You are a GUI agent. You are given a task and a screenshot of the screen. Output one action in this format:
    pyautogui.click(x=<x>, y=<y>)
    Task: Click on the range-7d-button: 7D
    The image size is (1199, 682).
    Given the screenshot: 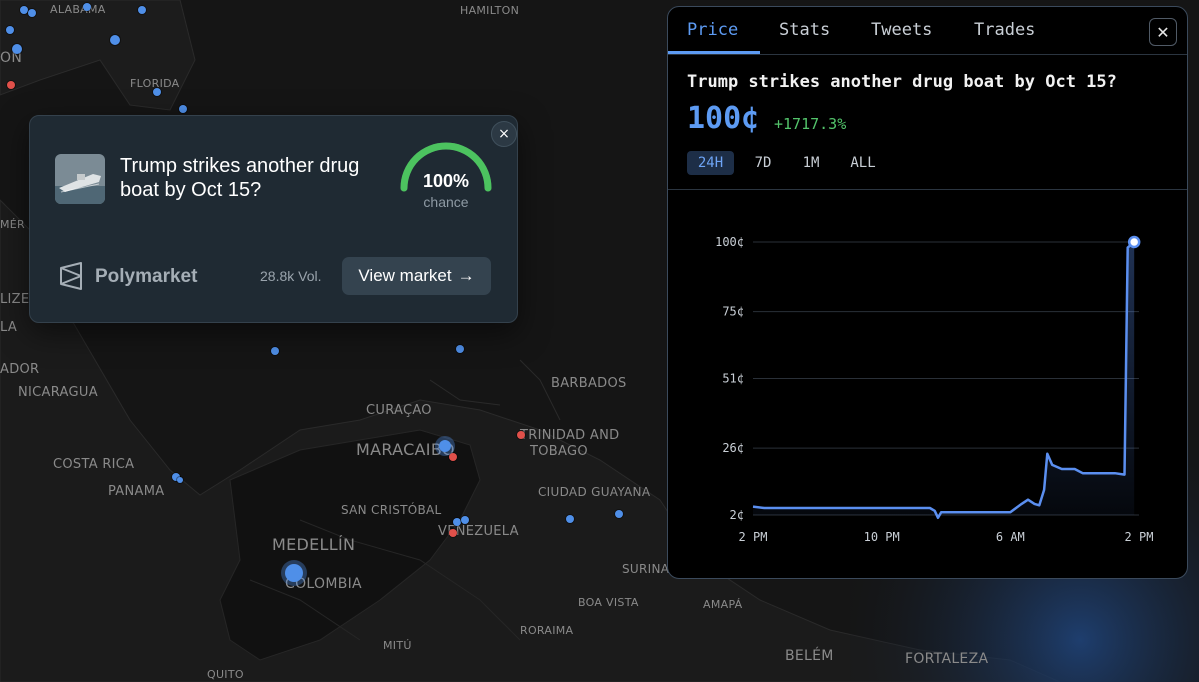 What is the action you would take?
    pyautogui.click(x=763, y=163)
    